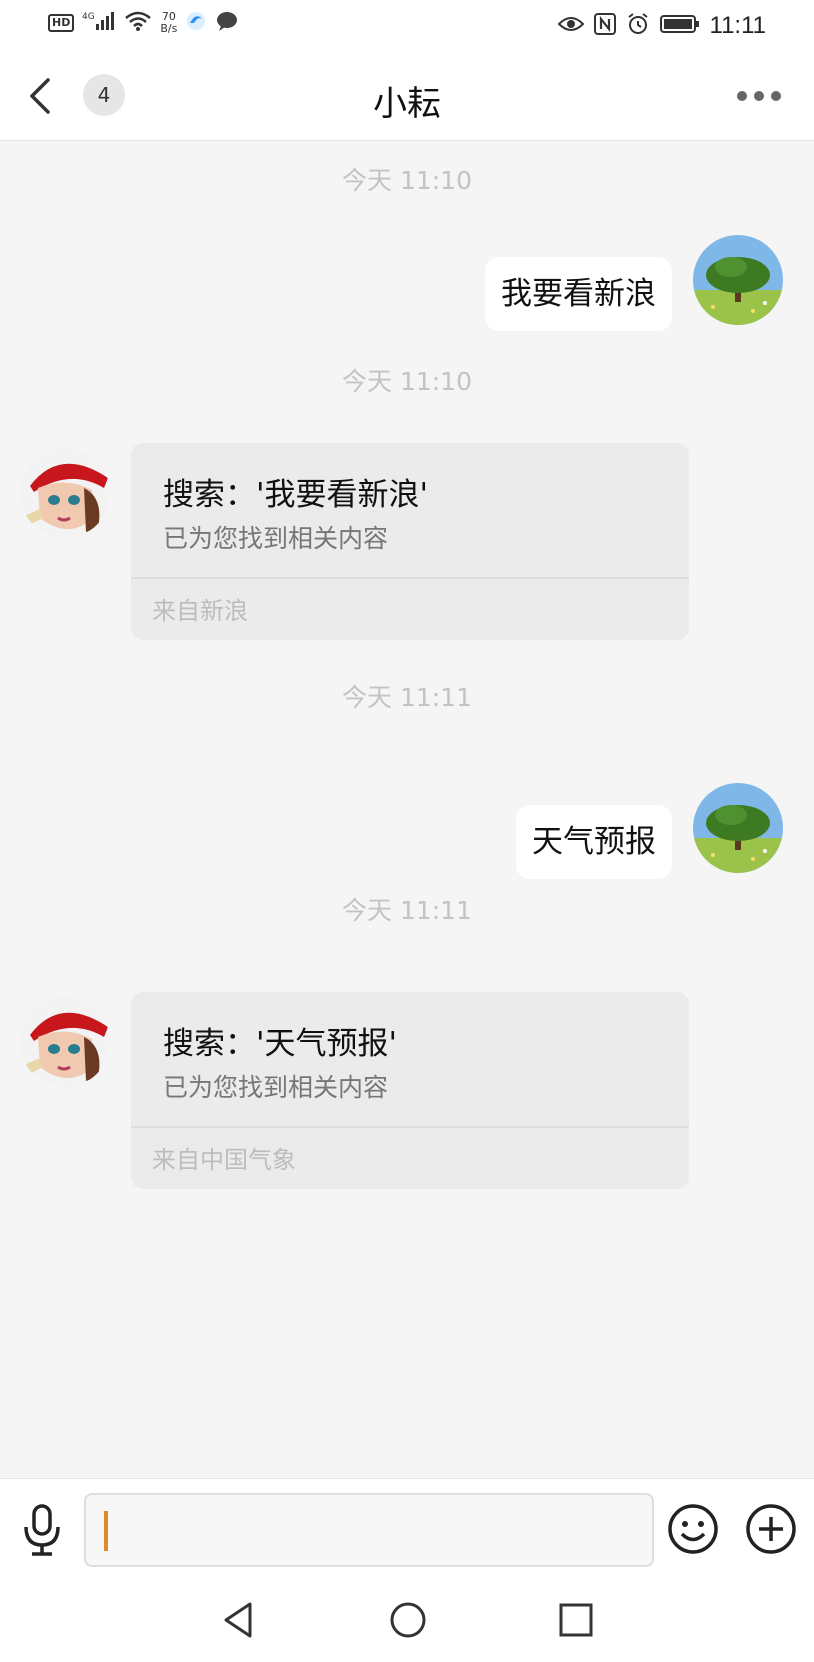 This screenshot has width=814, height=1662. I want to click on status-right: 11:11, so click(662, 26).